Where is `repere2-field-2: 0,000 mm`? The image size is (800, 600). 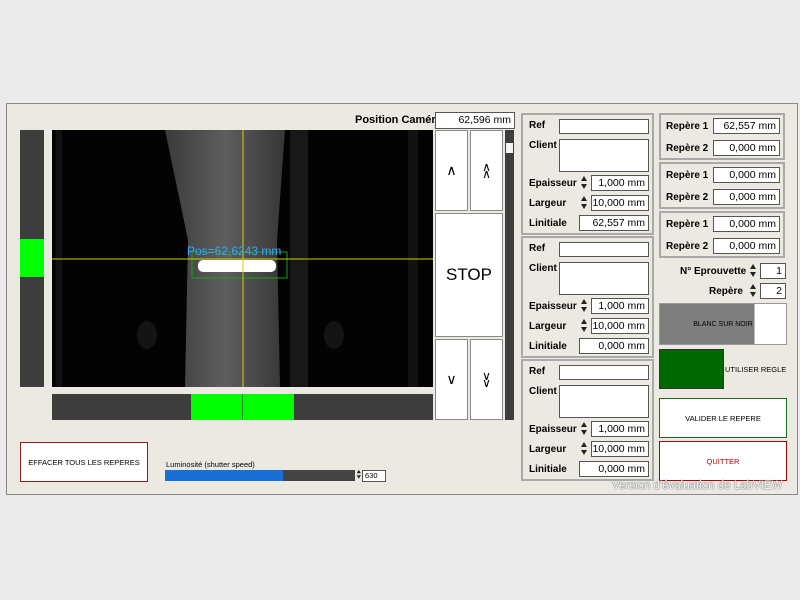
repere2-field-2: 0,000 mm is located at coordinates (746, 197).